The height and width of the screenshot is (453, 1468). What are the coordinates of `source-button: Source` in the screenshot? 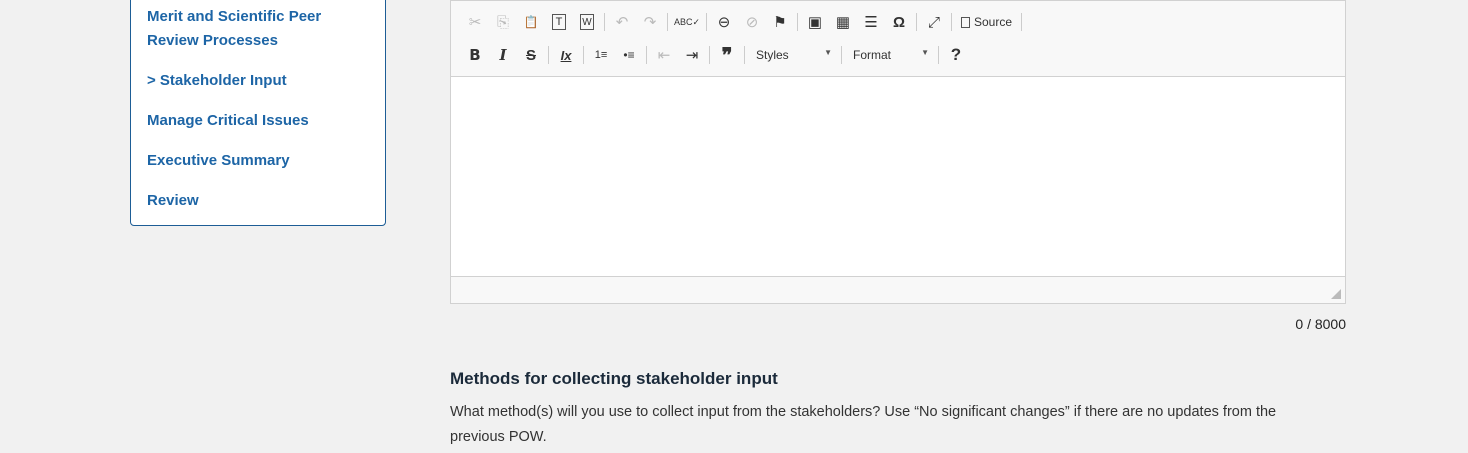 It's located at (986, 22).